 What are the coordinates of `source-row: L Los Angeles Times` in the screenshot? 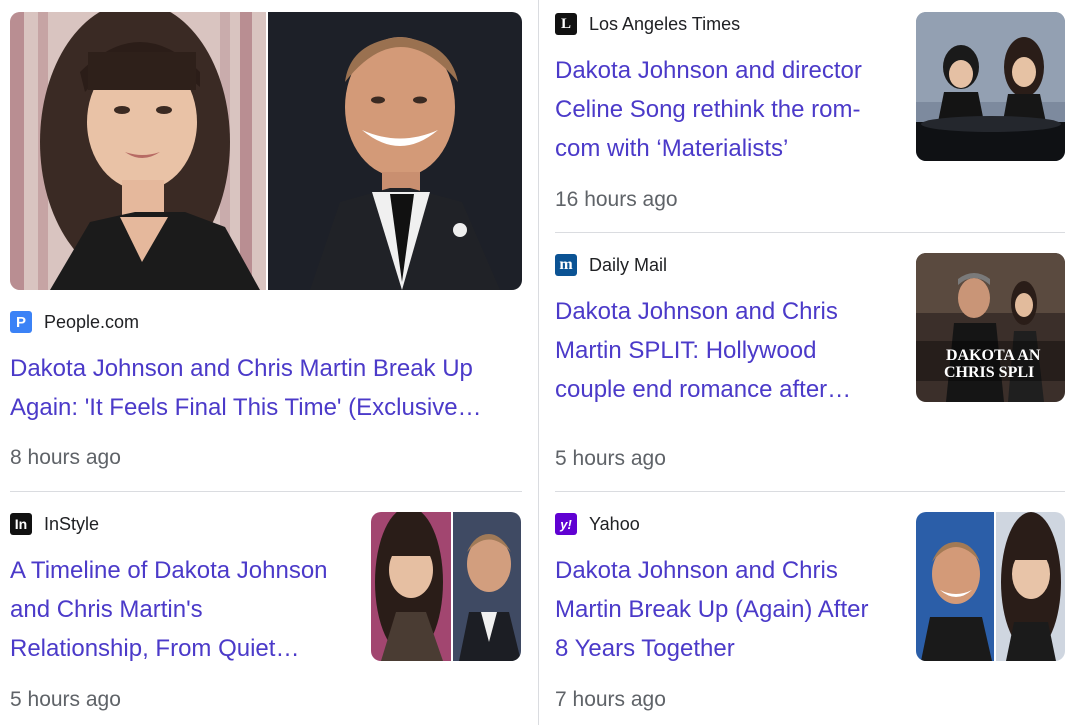 It's located at (647, 24).